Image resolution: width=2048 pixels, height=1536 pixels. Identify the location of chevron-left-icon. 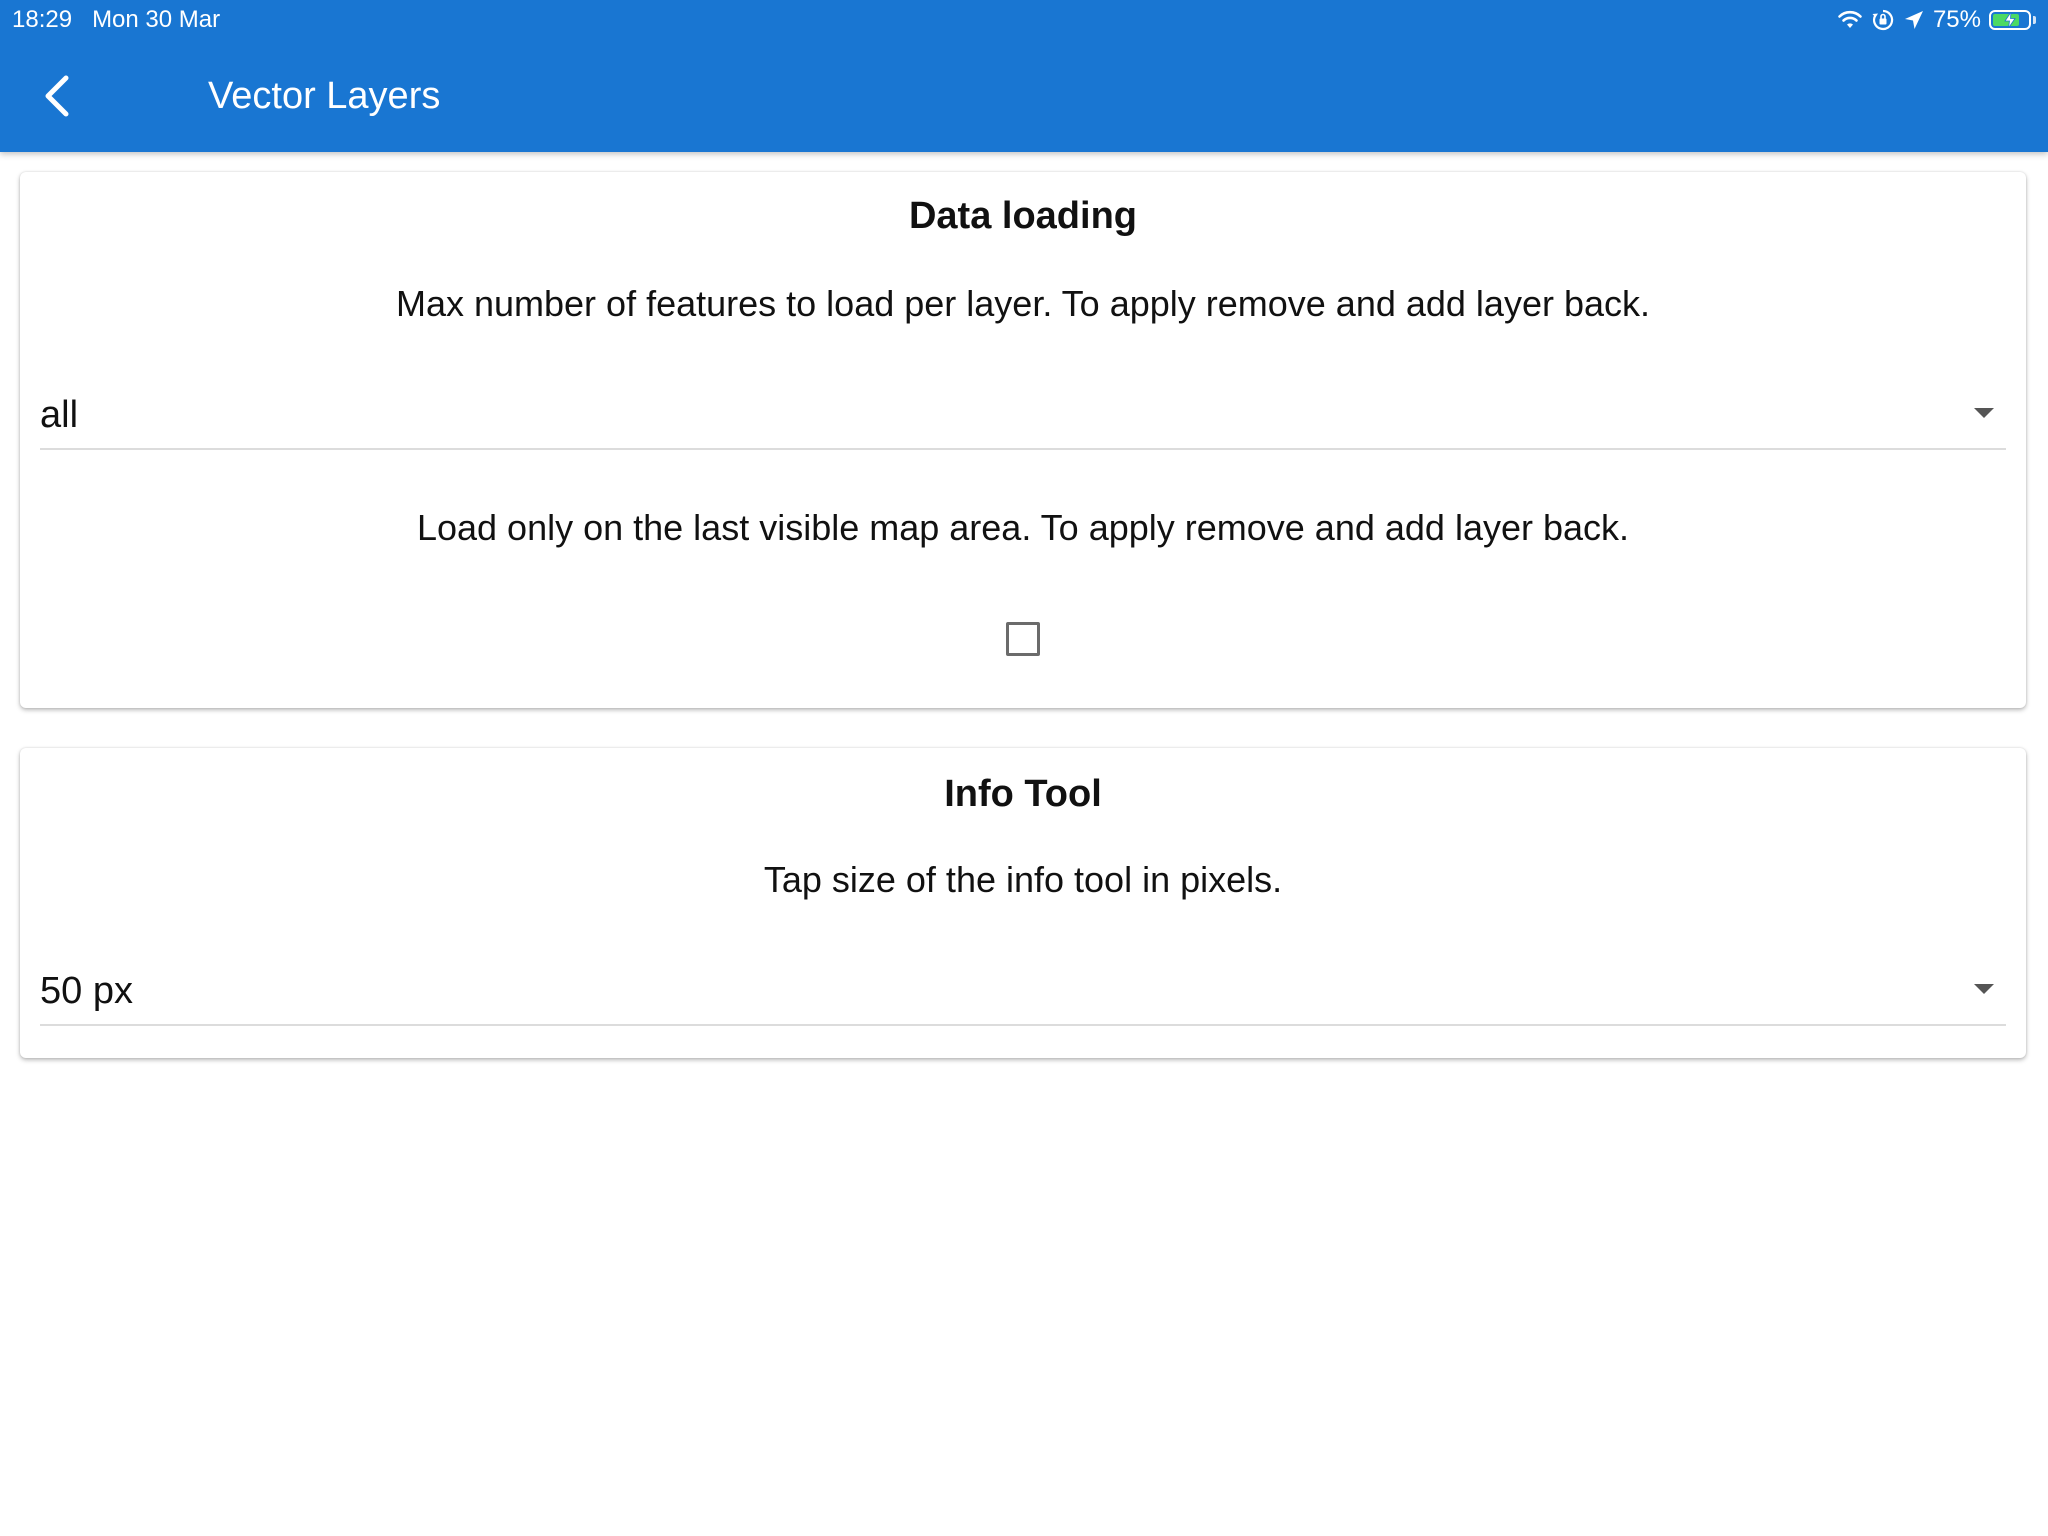
(57, 96).